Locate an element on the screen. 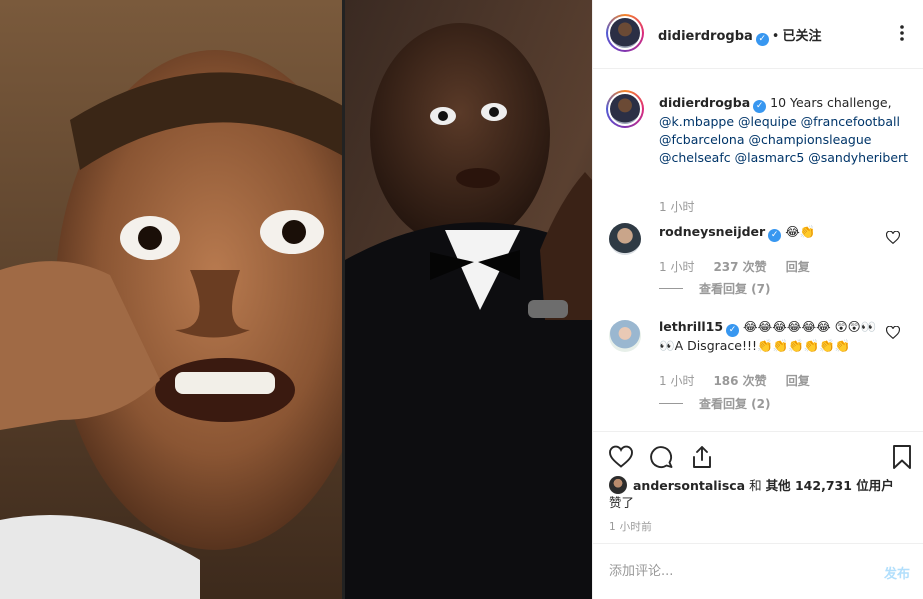 The height and width of the screenshot is (599, 923). view-replies-button: 查看回复 (7) is located at coordinates (715, 288).